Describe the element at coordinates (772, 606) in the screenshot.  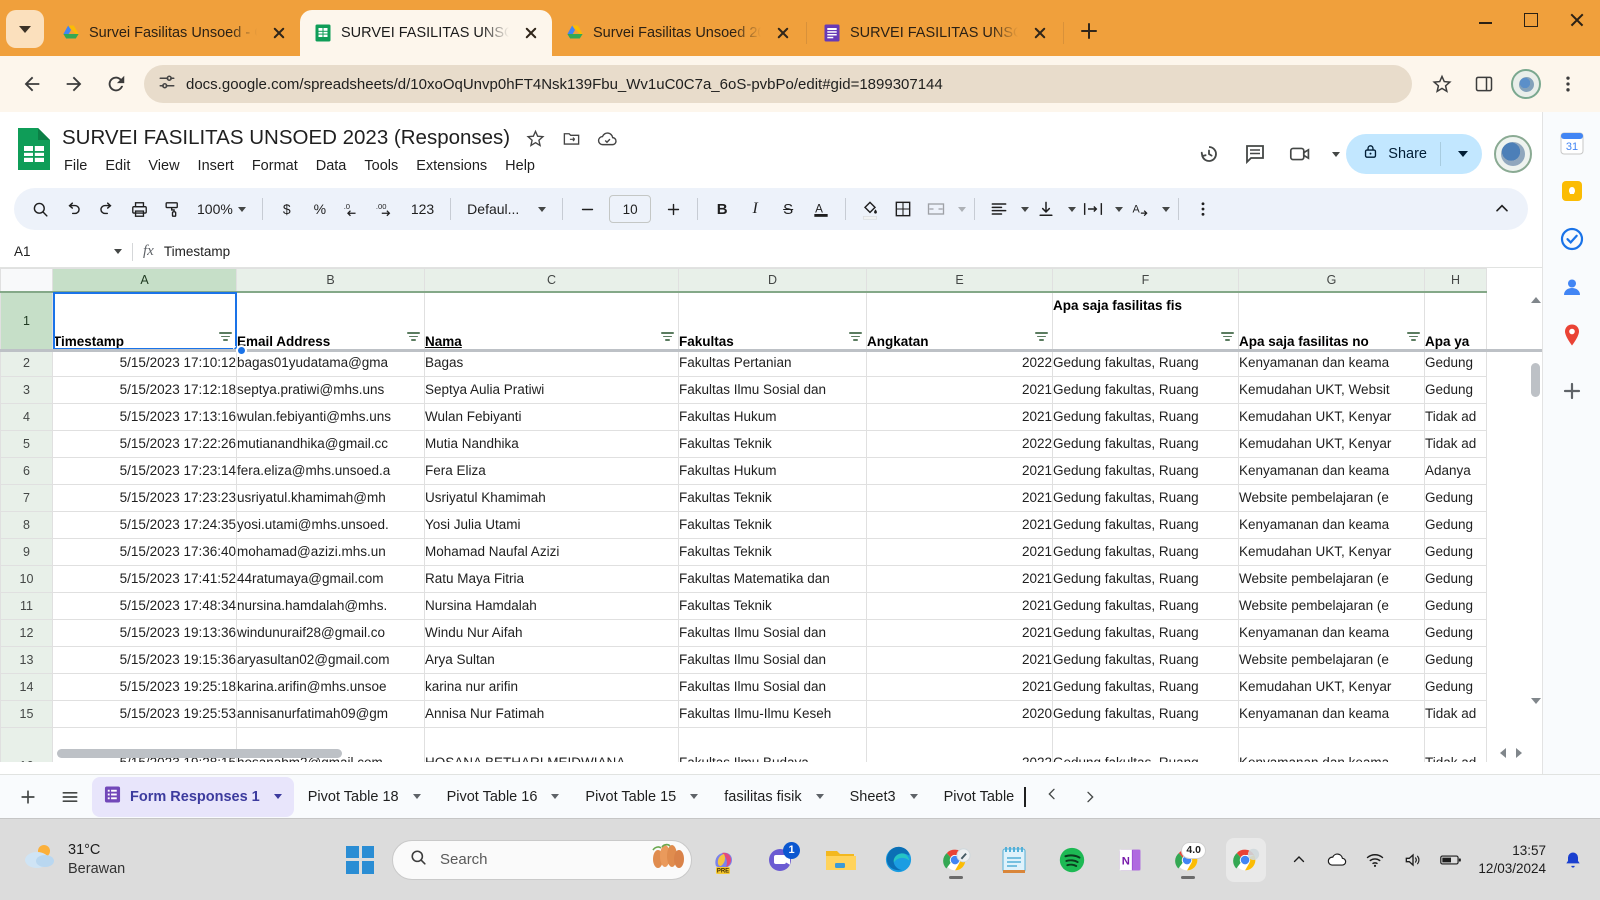
I see `cell-D11: Fakultas Teknik` at that location.